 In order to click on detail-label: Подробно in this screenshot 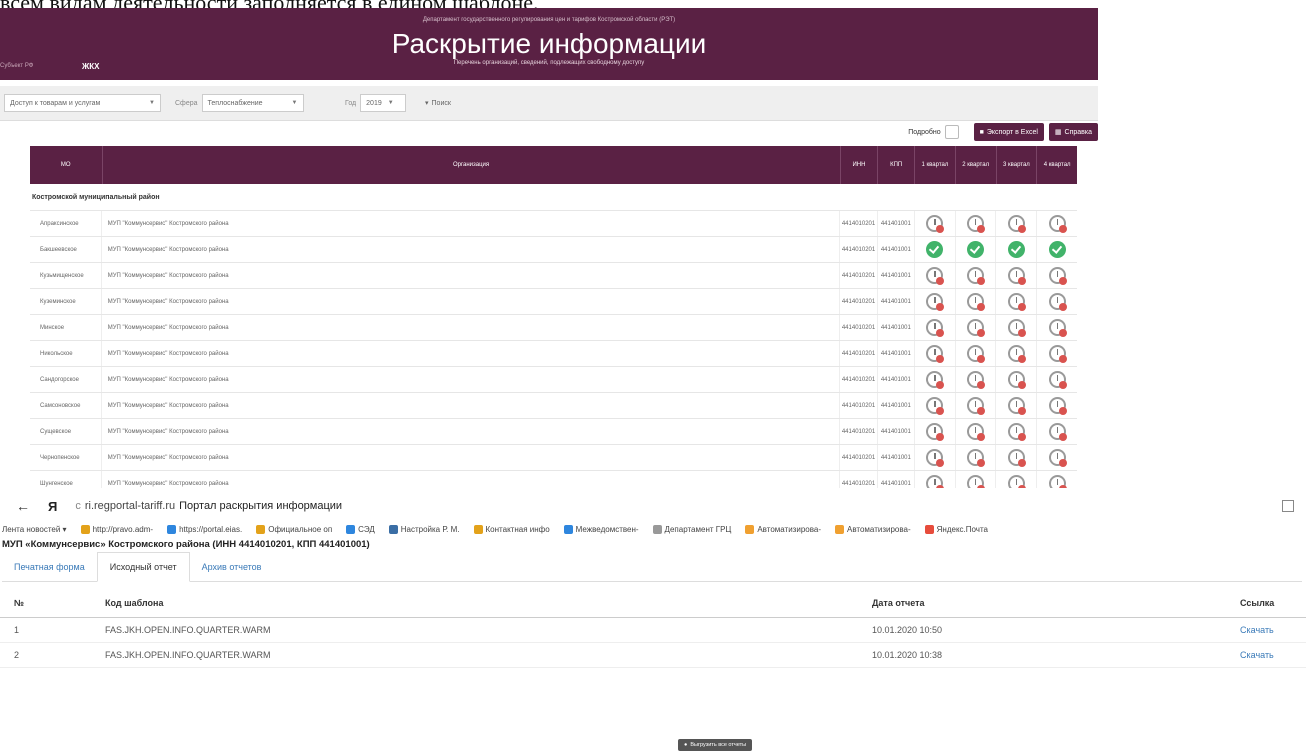, I will do `click(924, 132)`.